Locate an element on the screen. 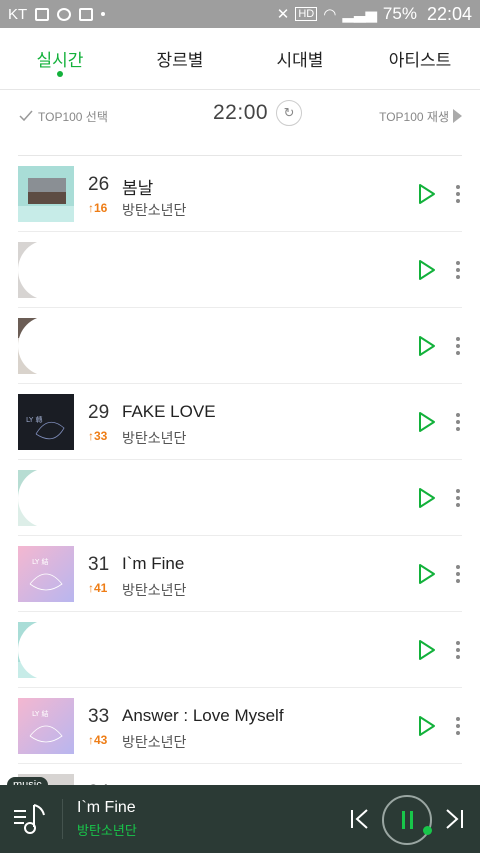 The height and width of the screenshot is (853, 480). album-thumb: LY 轉 is located at coordinates (46, 422).